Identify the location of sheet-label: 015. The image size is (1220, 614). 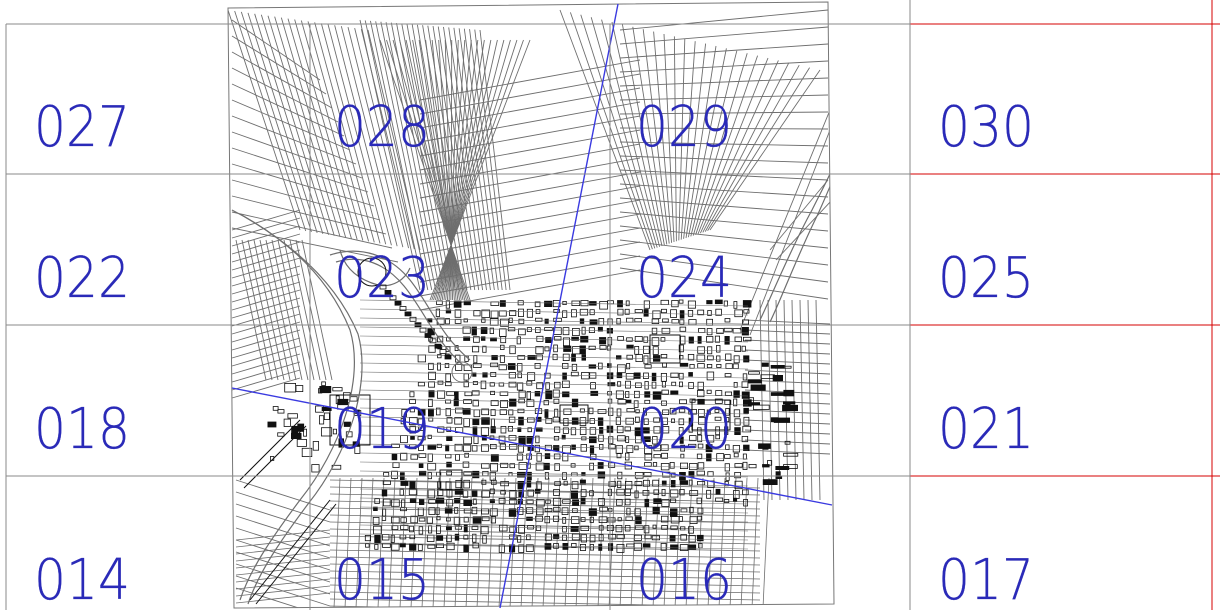
(382, 580).